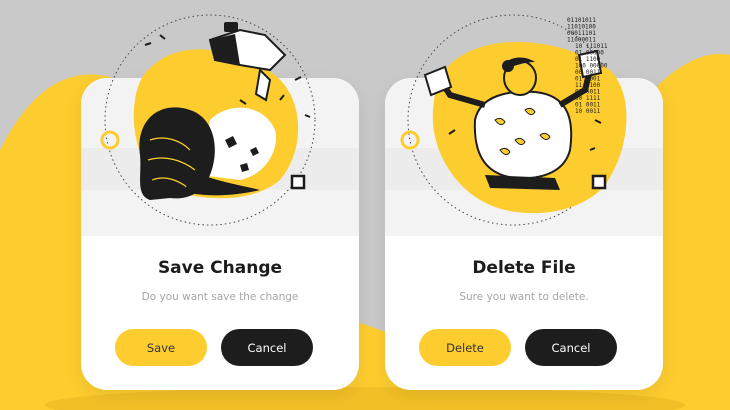 The width and height of the screenshot is (730, 410). I want to click on dialog-message: Sure you want to delete., so click(524, 297).